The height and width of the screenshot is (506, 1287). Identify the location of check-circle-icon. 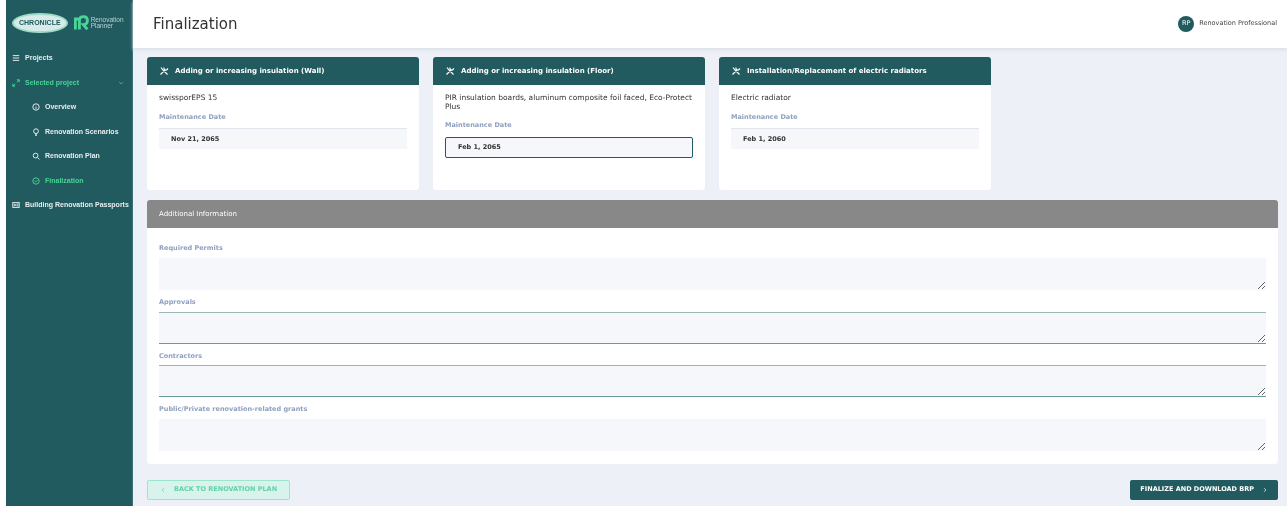
(36, 180).